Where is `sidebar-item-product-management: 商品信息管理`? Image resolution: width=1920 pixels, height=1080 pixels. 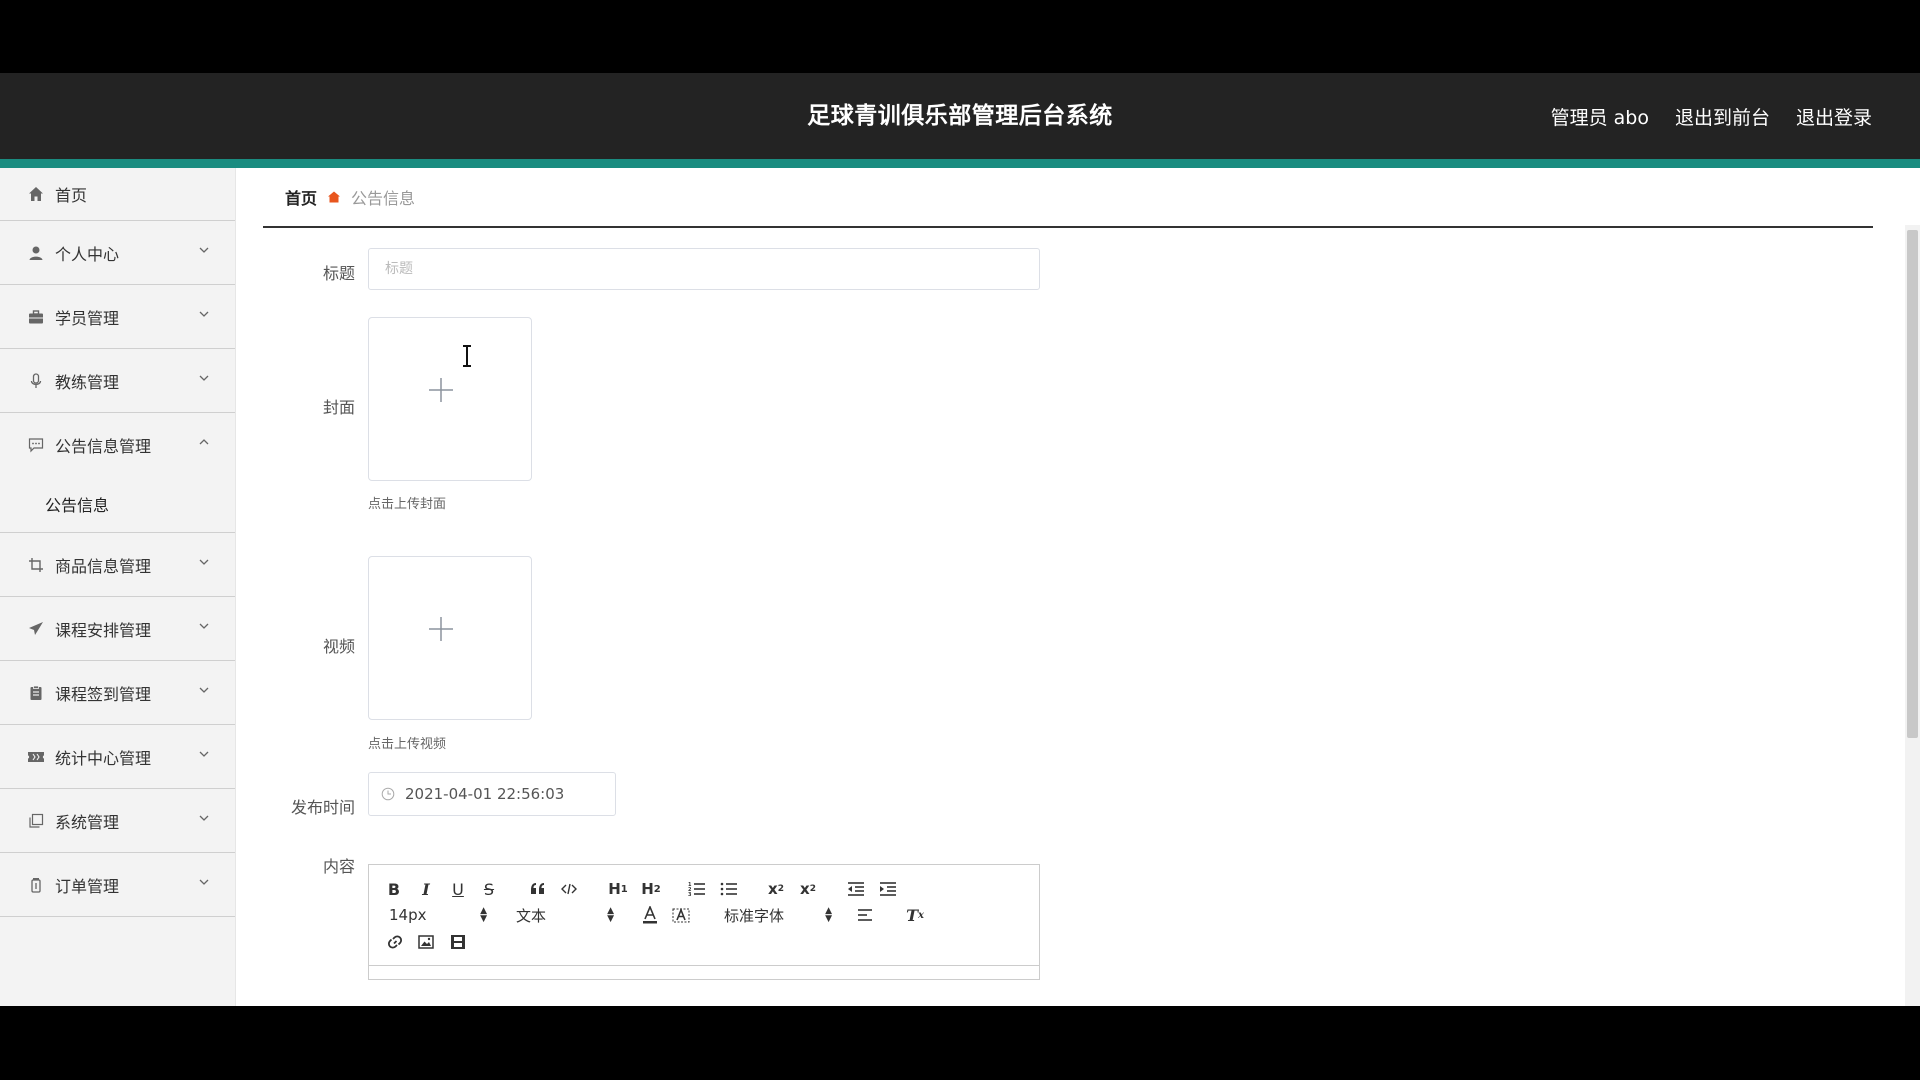 sidebar-item-product-management: 商品信息管理 is located at coordinates (117, 565).